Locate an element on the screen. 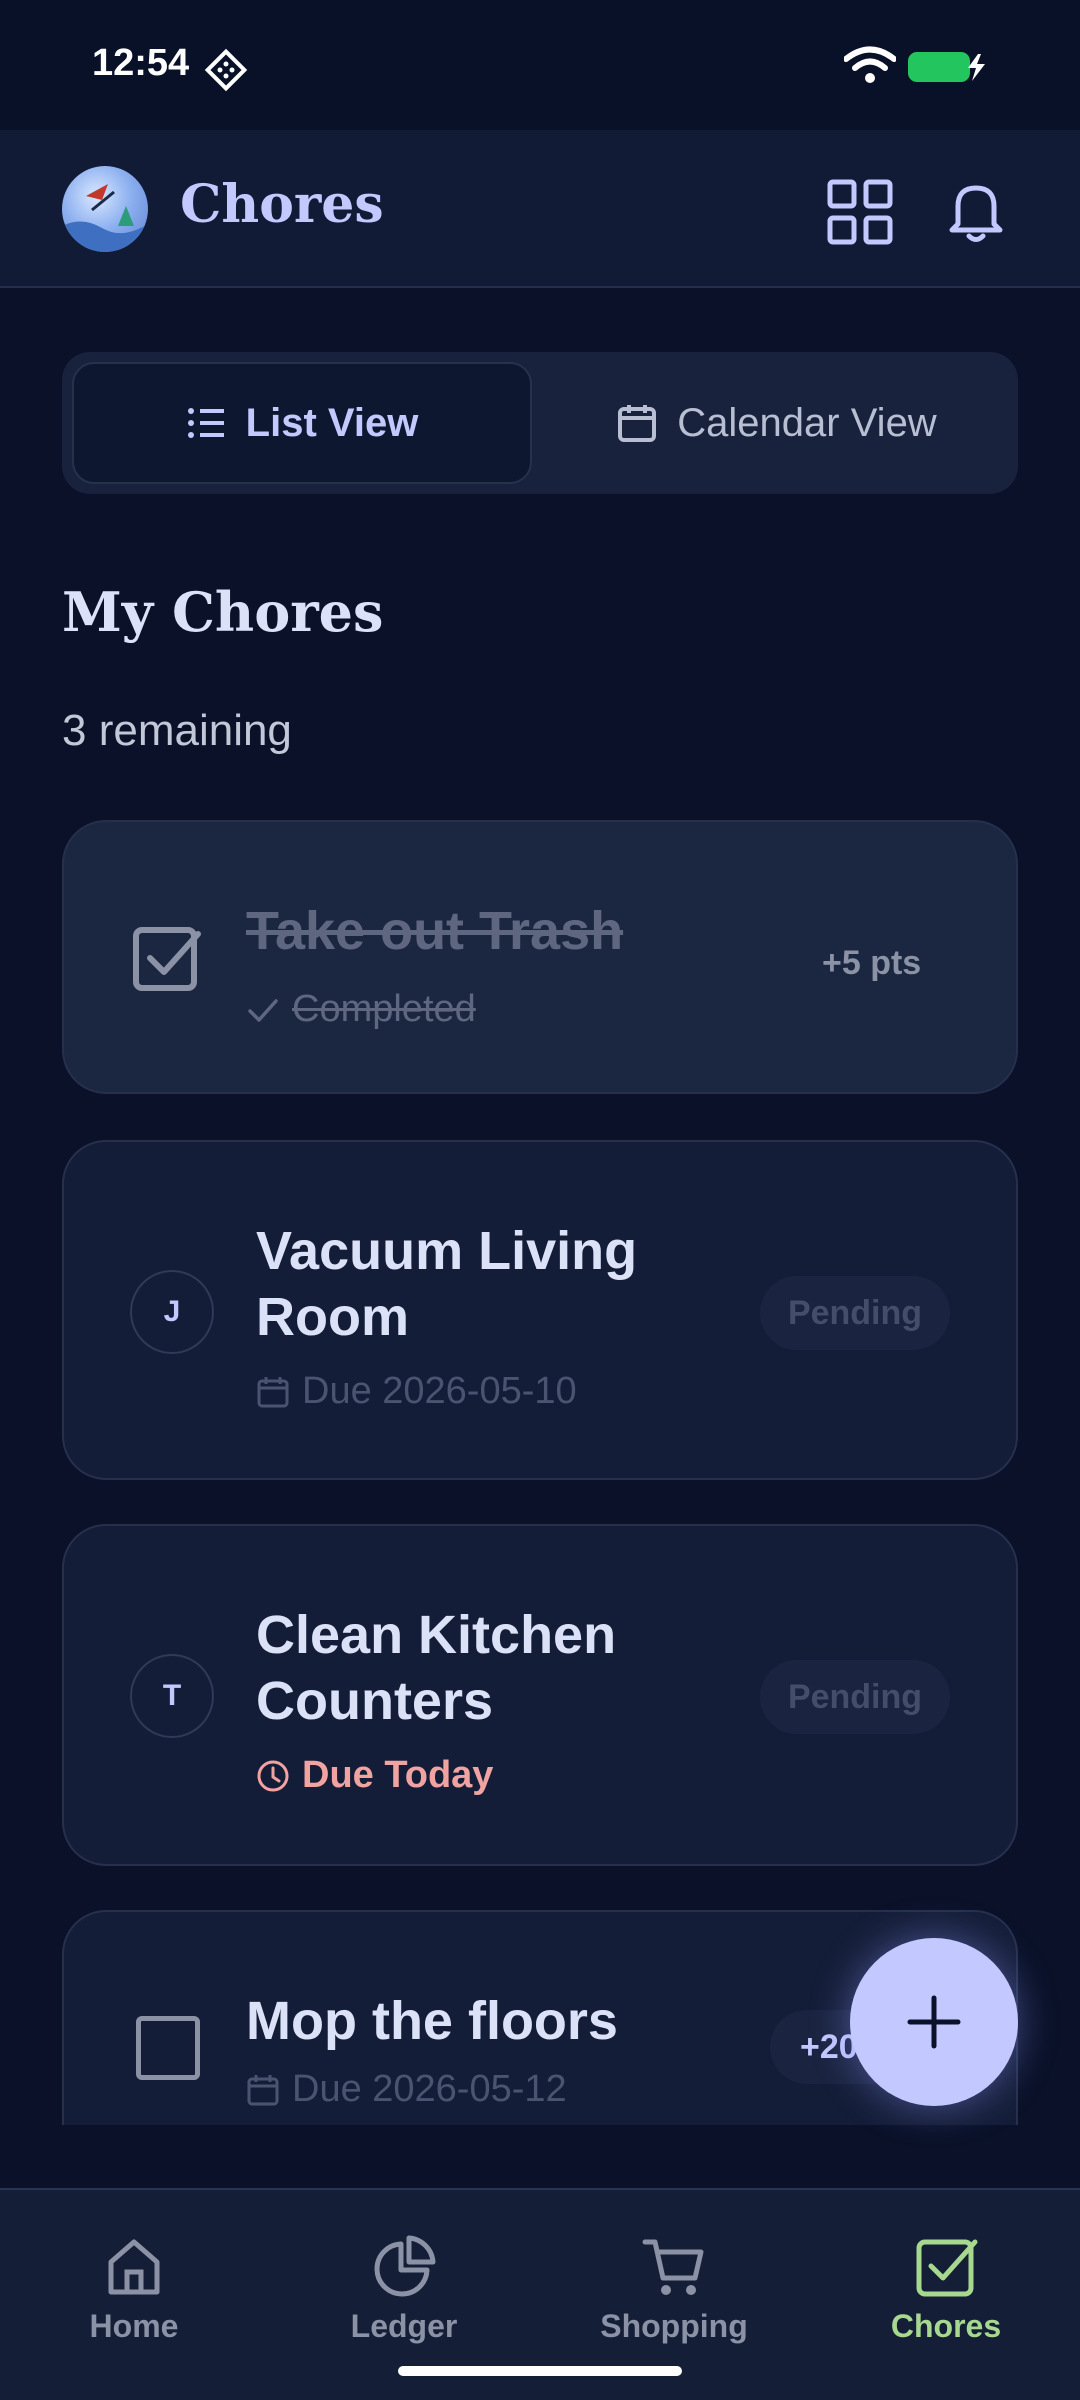 This screenshot has width=1080, height=2400. chore-title: Vacuum Living Room is located at coordinates (446, 1284).